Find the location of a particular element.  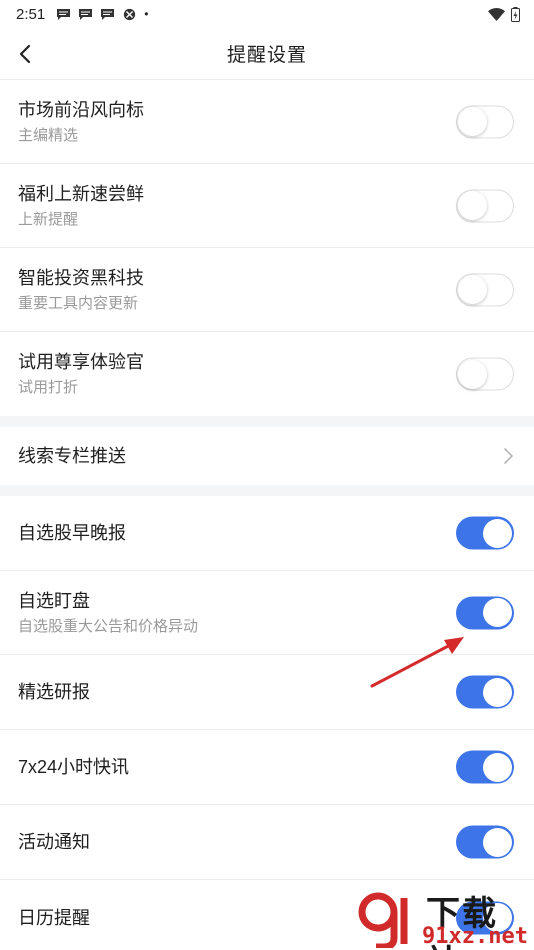

status-left: 2:51 • is located at coordinates (82, 14).